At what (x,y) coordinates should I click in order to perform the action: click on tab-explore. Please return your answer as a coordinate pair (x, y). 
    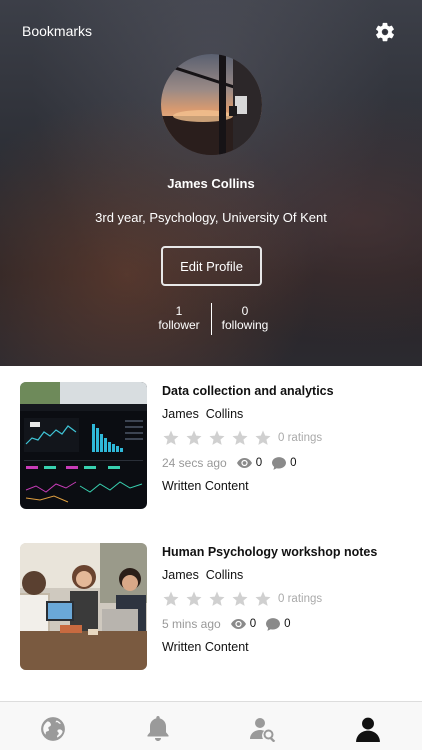
    Looking at the image, I should click on (53, 729).